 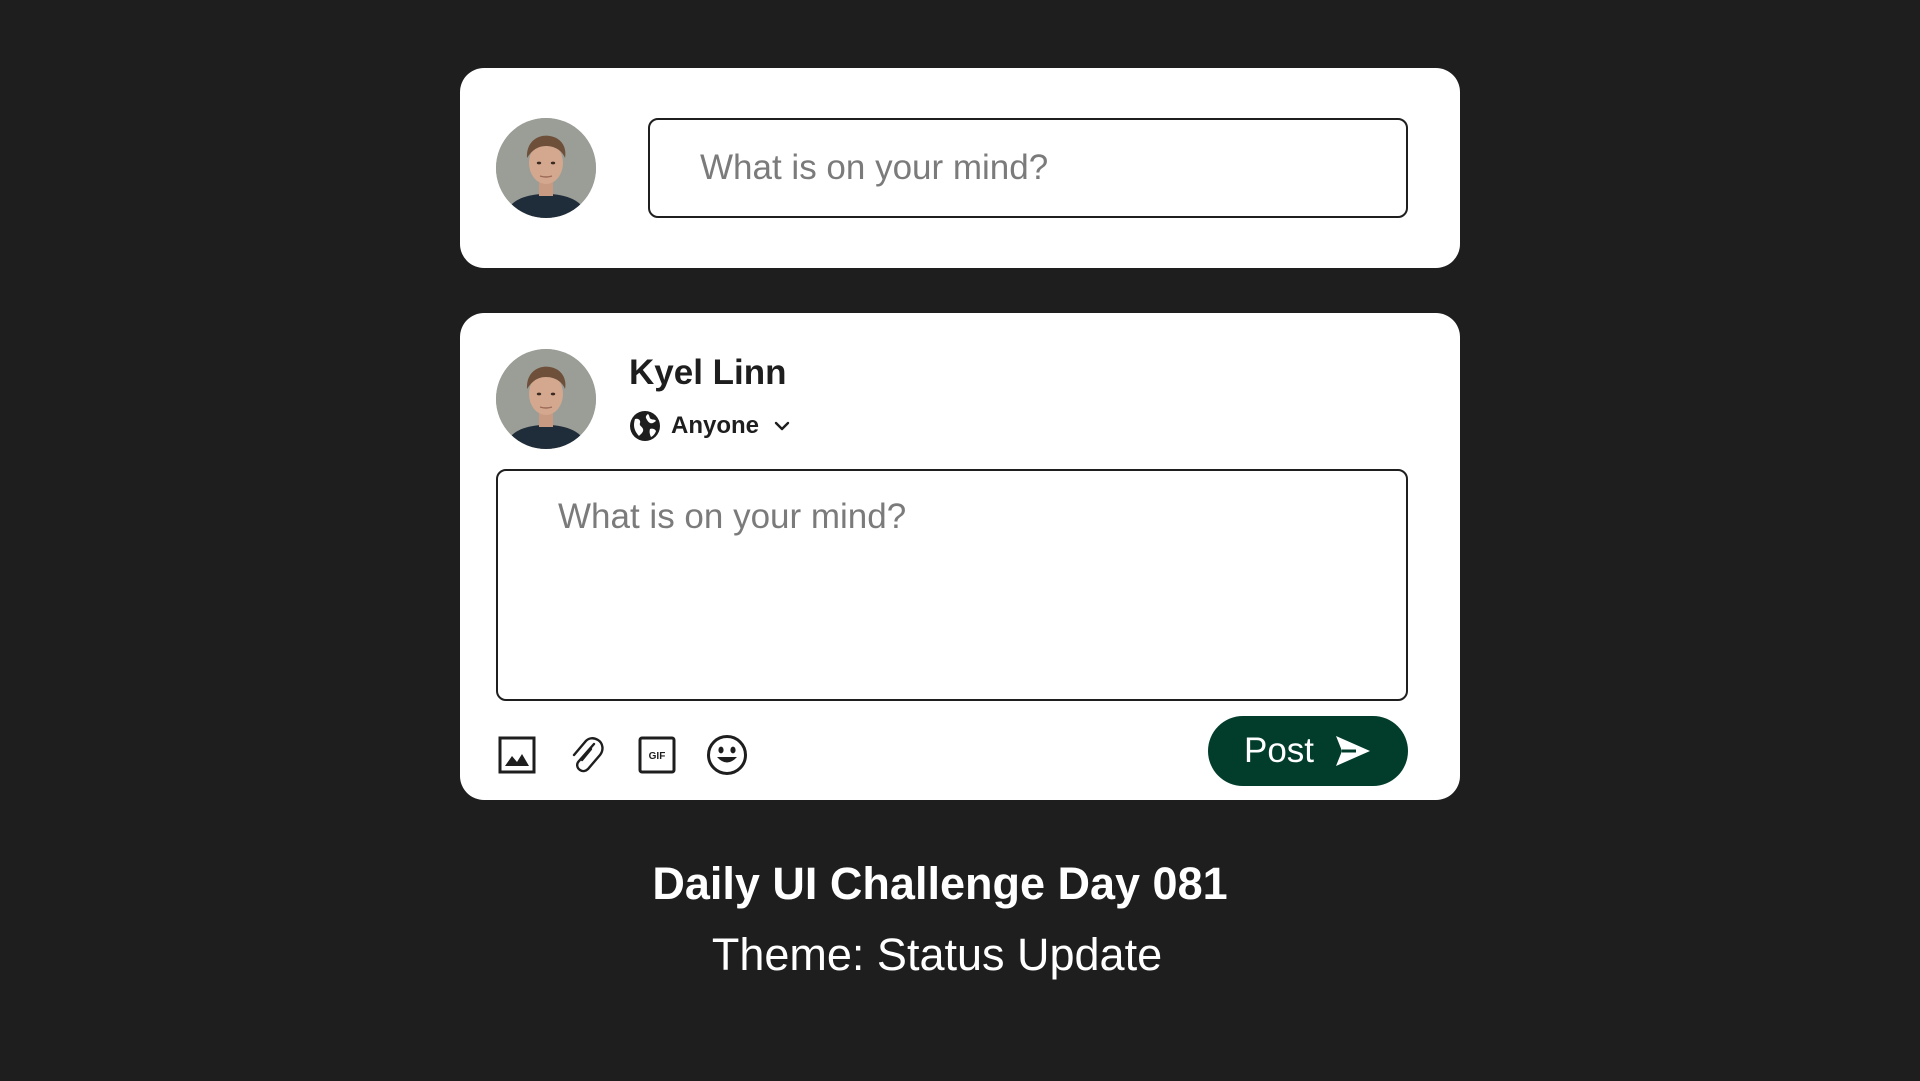 I want to click on attach-file-button, so click(x=587, y=755).